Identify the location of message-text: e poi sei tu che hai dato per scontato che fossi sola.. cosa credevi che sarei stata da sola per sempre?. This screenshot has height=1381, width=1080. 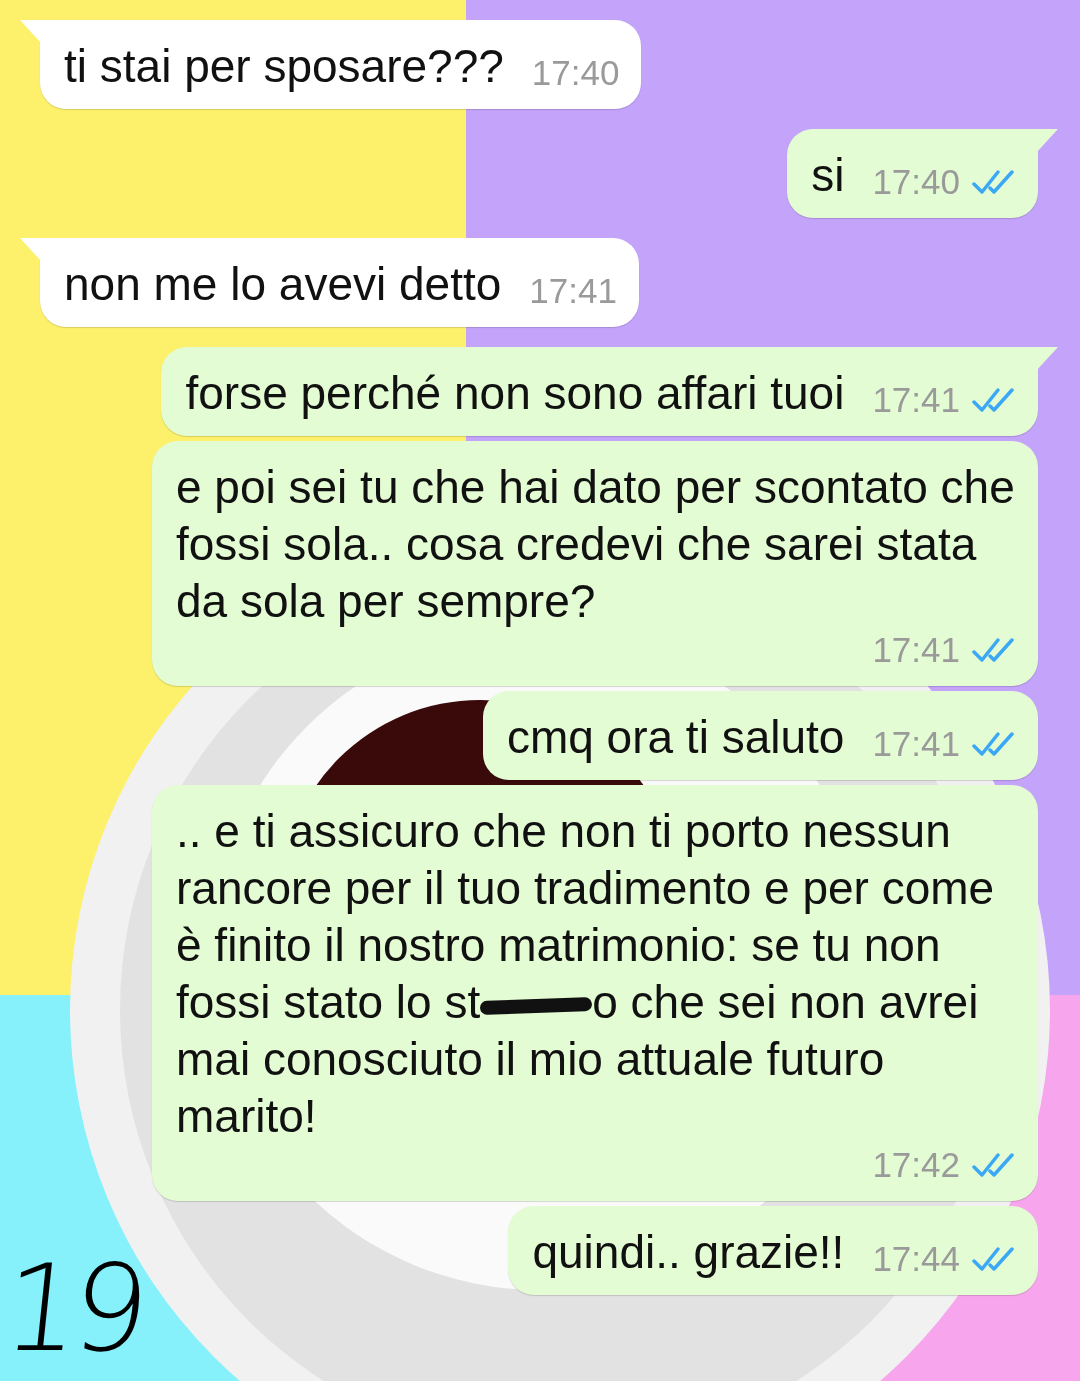
(596, 544).